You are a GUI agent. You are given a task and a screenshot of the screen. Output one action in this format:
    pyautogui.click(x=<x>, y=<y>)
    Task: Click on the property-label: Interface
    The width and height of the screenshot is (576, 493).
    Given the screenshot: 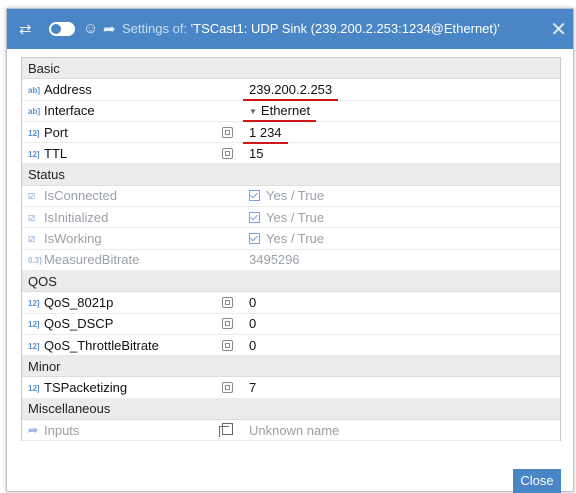 What is the action you would take?
    pyautogui.click(x=69, y=111)
    